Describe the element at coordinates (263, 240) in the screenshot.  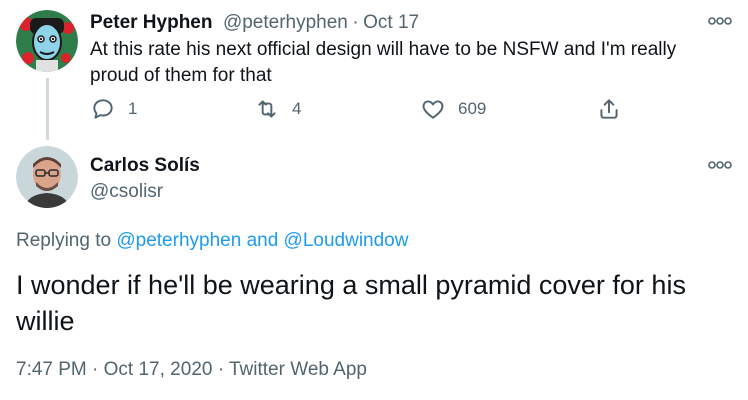
I see `replying-and: and` at that location.